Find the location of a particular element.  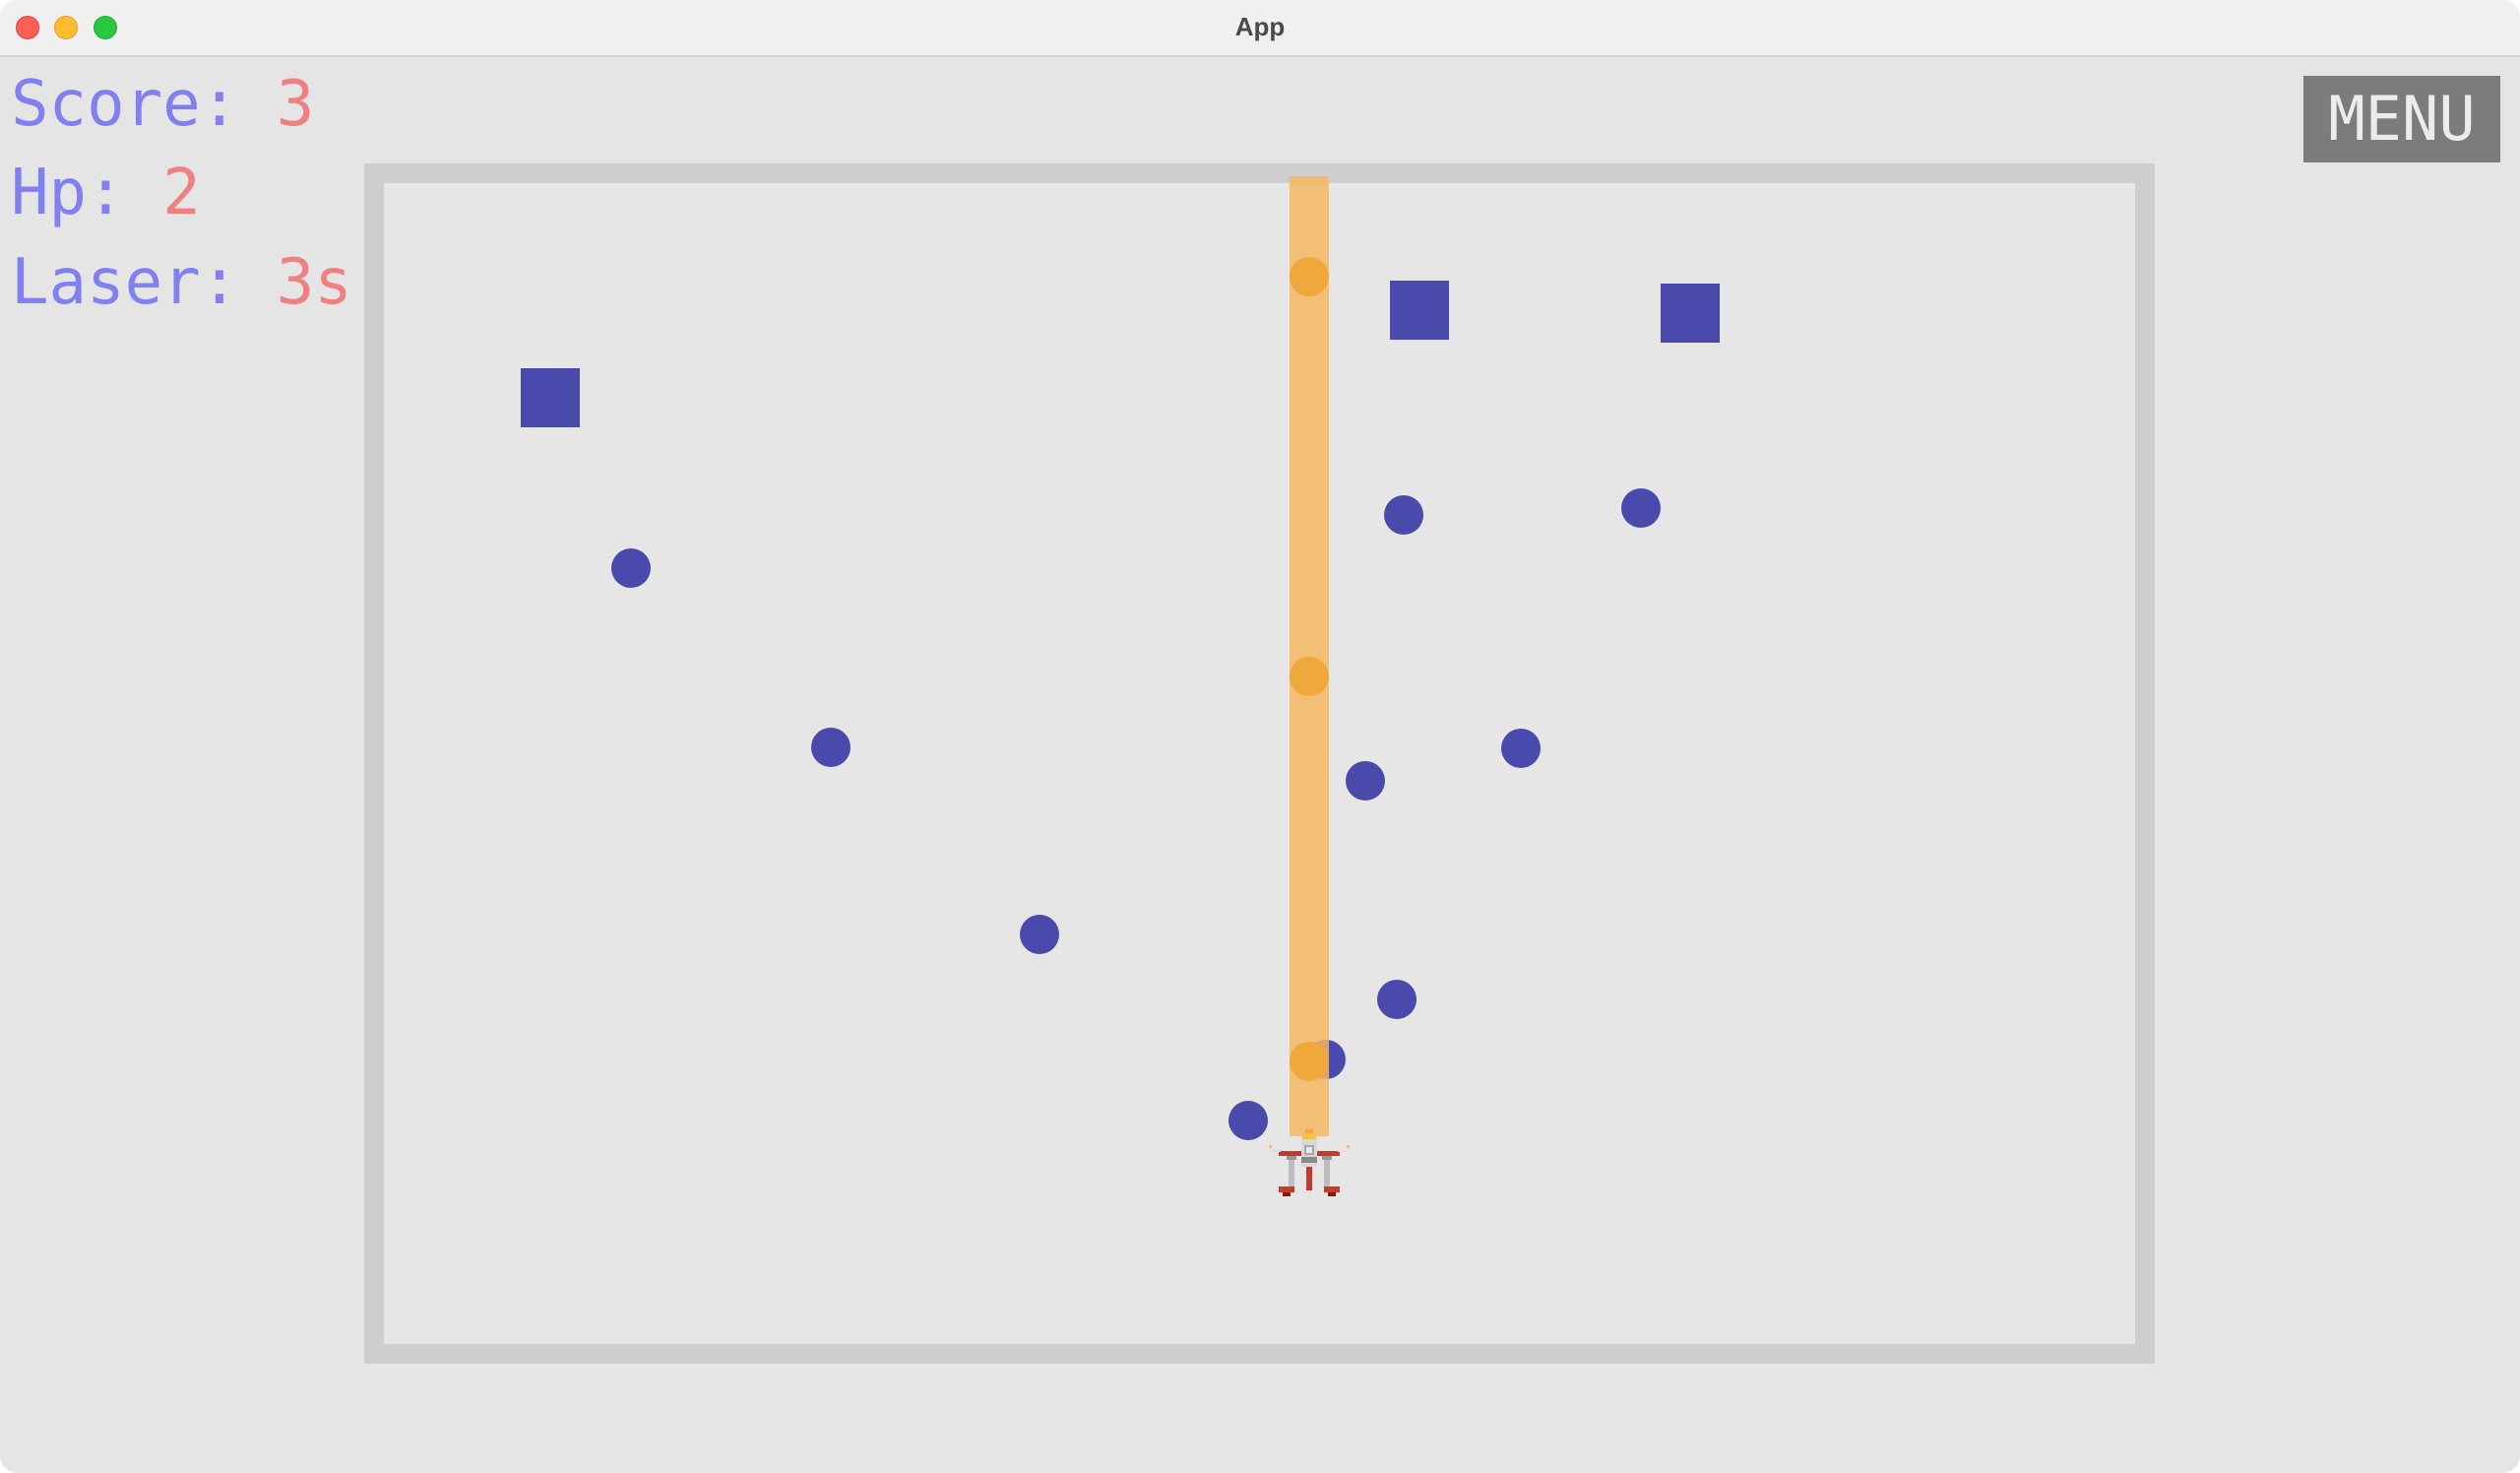

hp-value: 2 is located at coordinates (181, 193).